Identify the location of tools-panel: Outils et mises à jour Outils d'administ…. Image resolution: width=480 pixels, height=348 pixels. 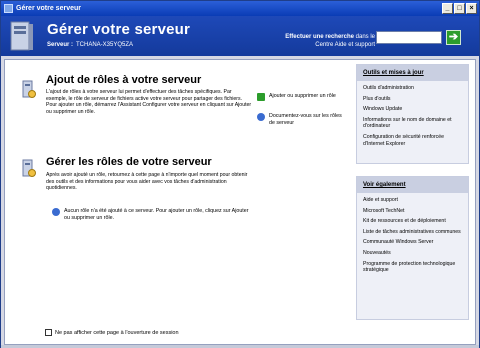
(412, 114).